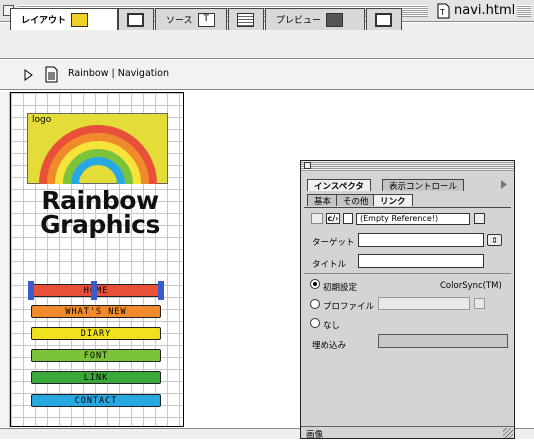 The height and width of the screenshot is (440, 534). I want to click on nav-button-whats-new: WHAT'S NEW, so click(96, 311).